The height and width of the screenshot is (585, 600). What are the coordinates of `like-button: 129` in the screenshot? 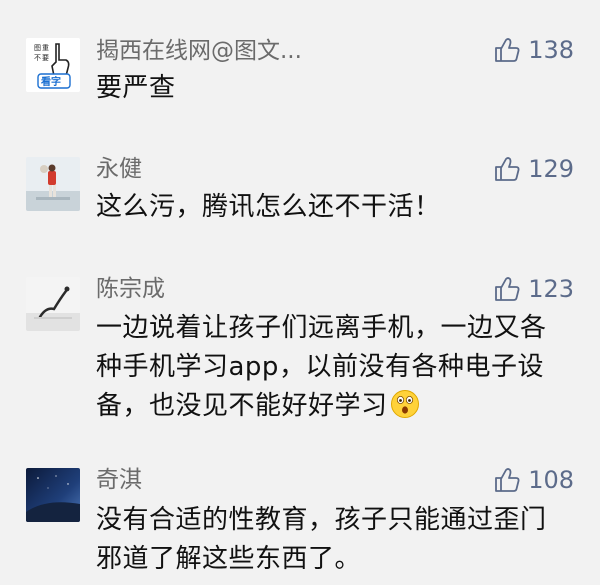 It's located at (533, 169).